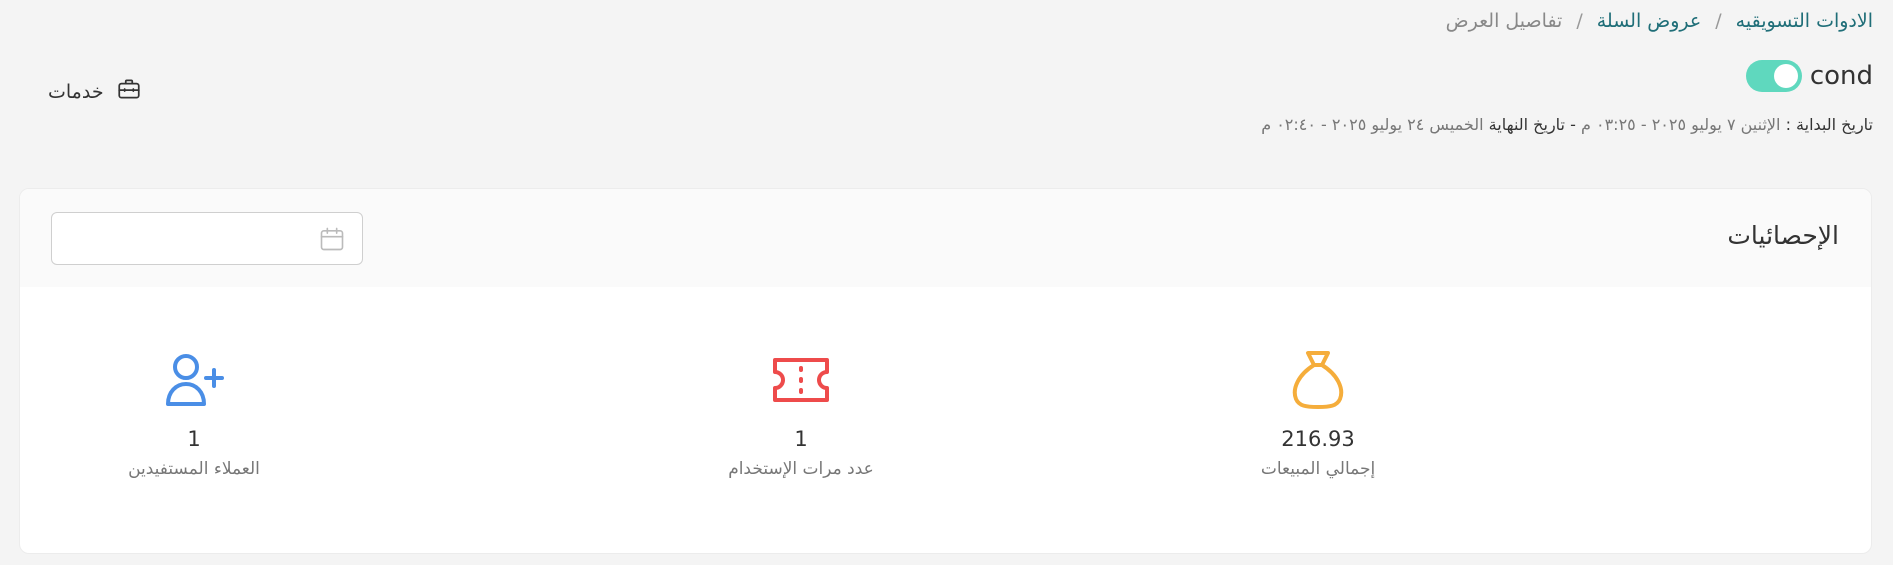  I want to click on start-date-value: الإثنين ٧ يوليو ٢٠٢٥ - ٠٣:٢٥ م, so click(1680, 124).